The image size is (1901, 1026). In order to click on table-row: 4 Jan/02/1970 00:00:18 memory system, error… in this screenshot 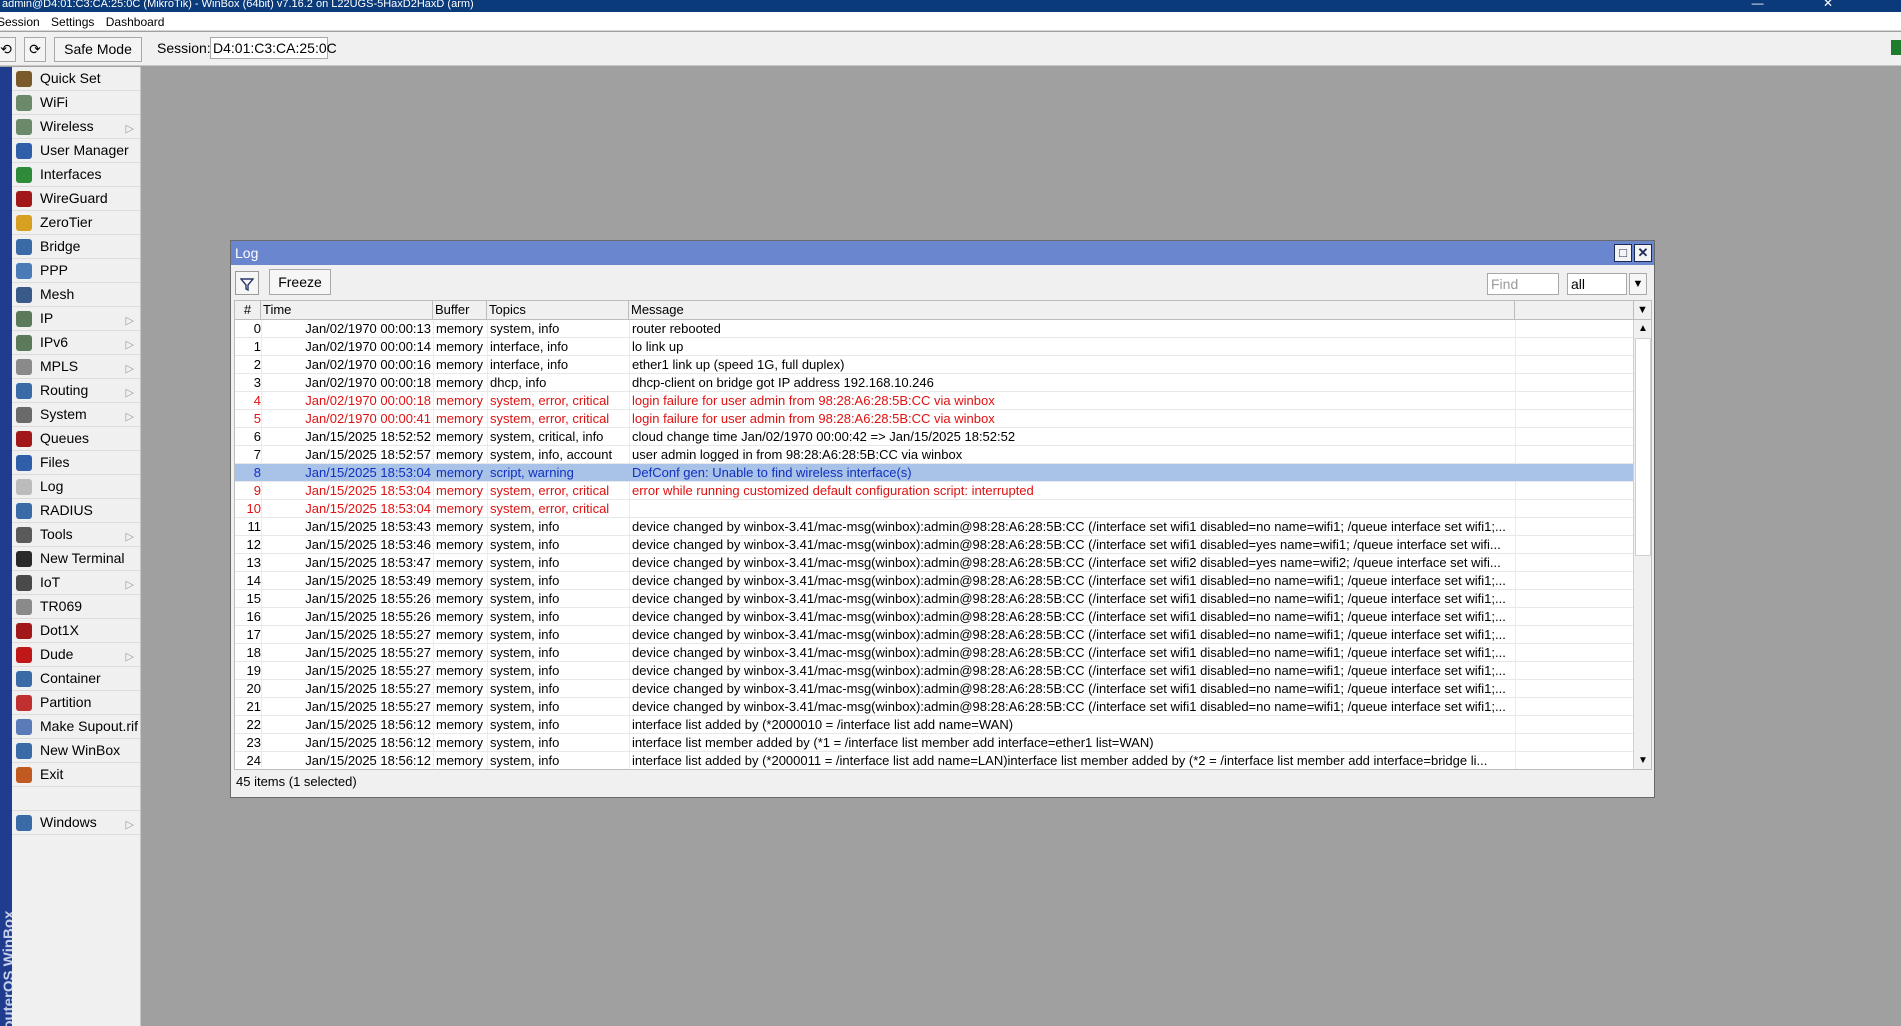, I will do `click(934, 401)`.